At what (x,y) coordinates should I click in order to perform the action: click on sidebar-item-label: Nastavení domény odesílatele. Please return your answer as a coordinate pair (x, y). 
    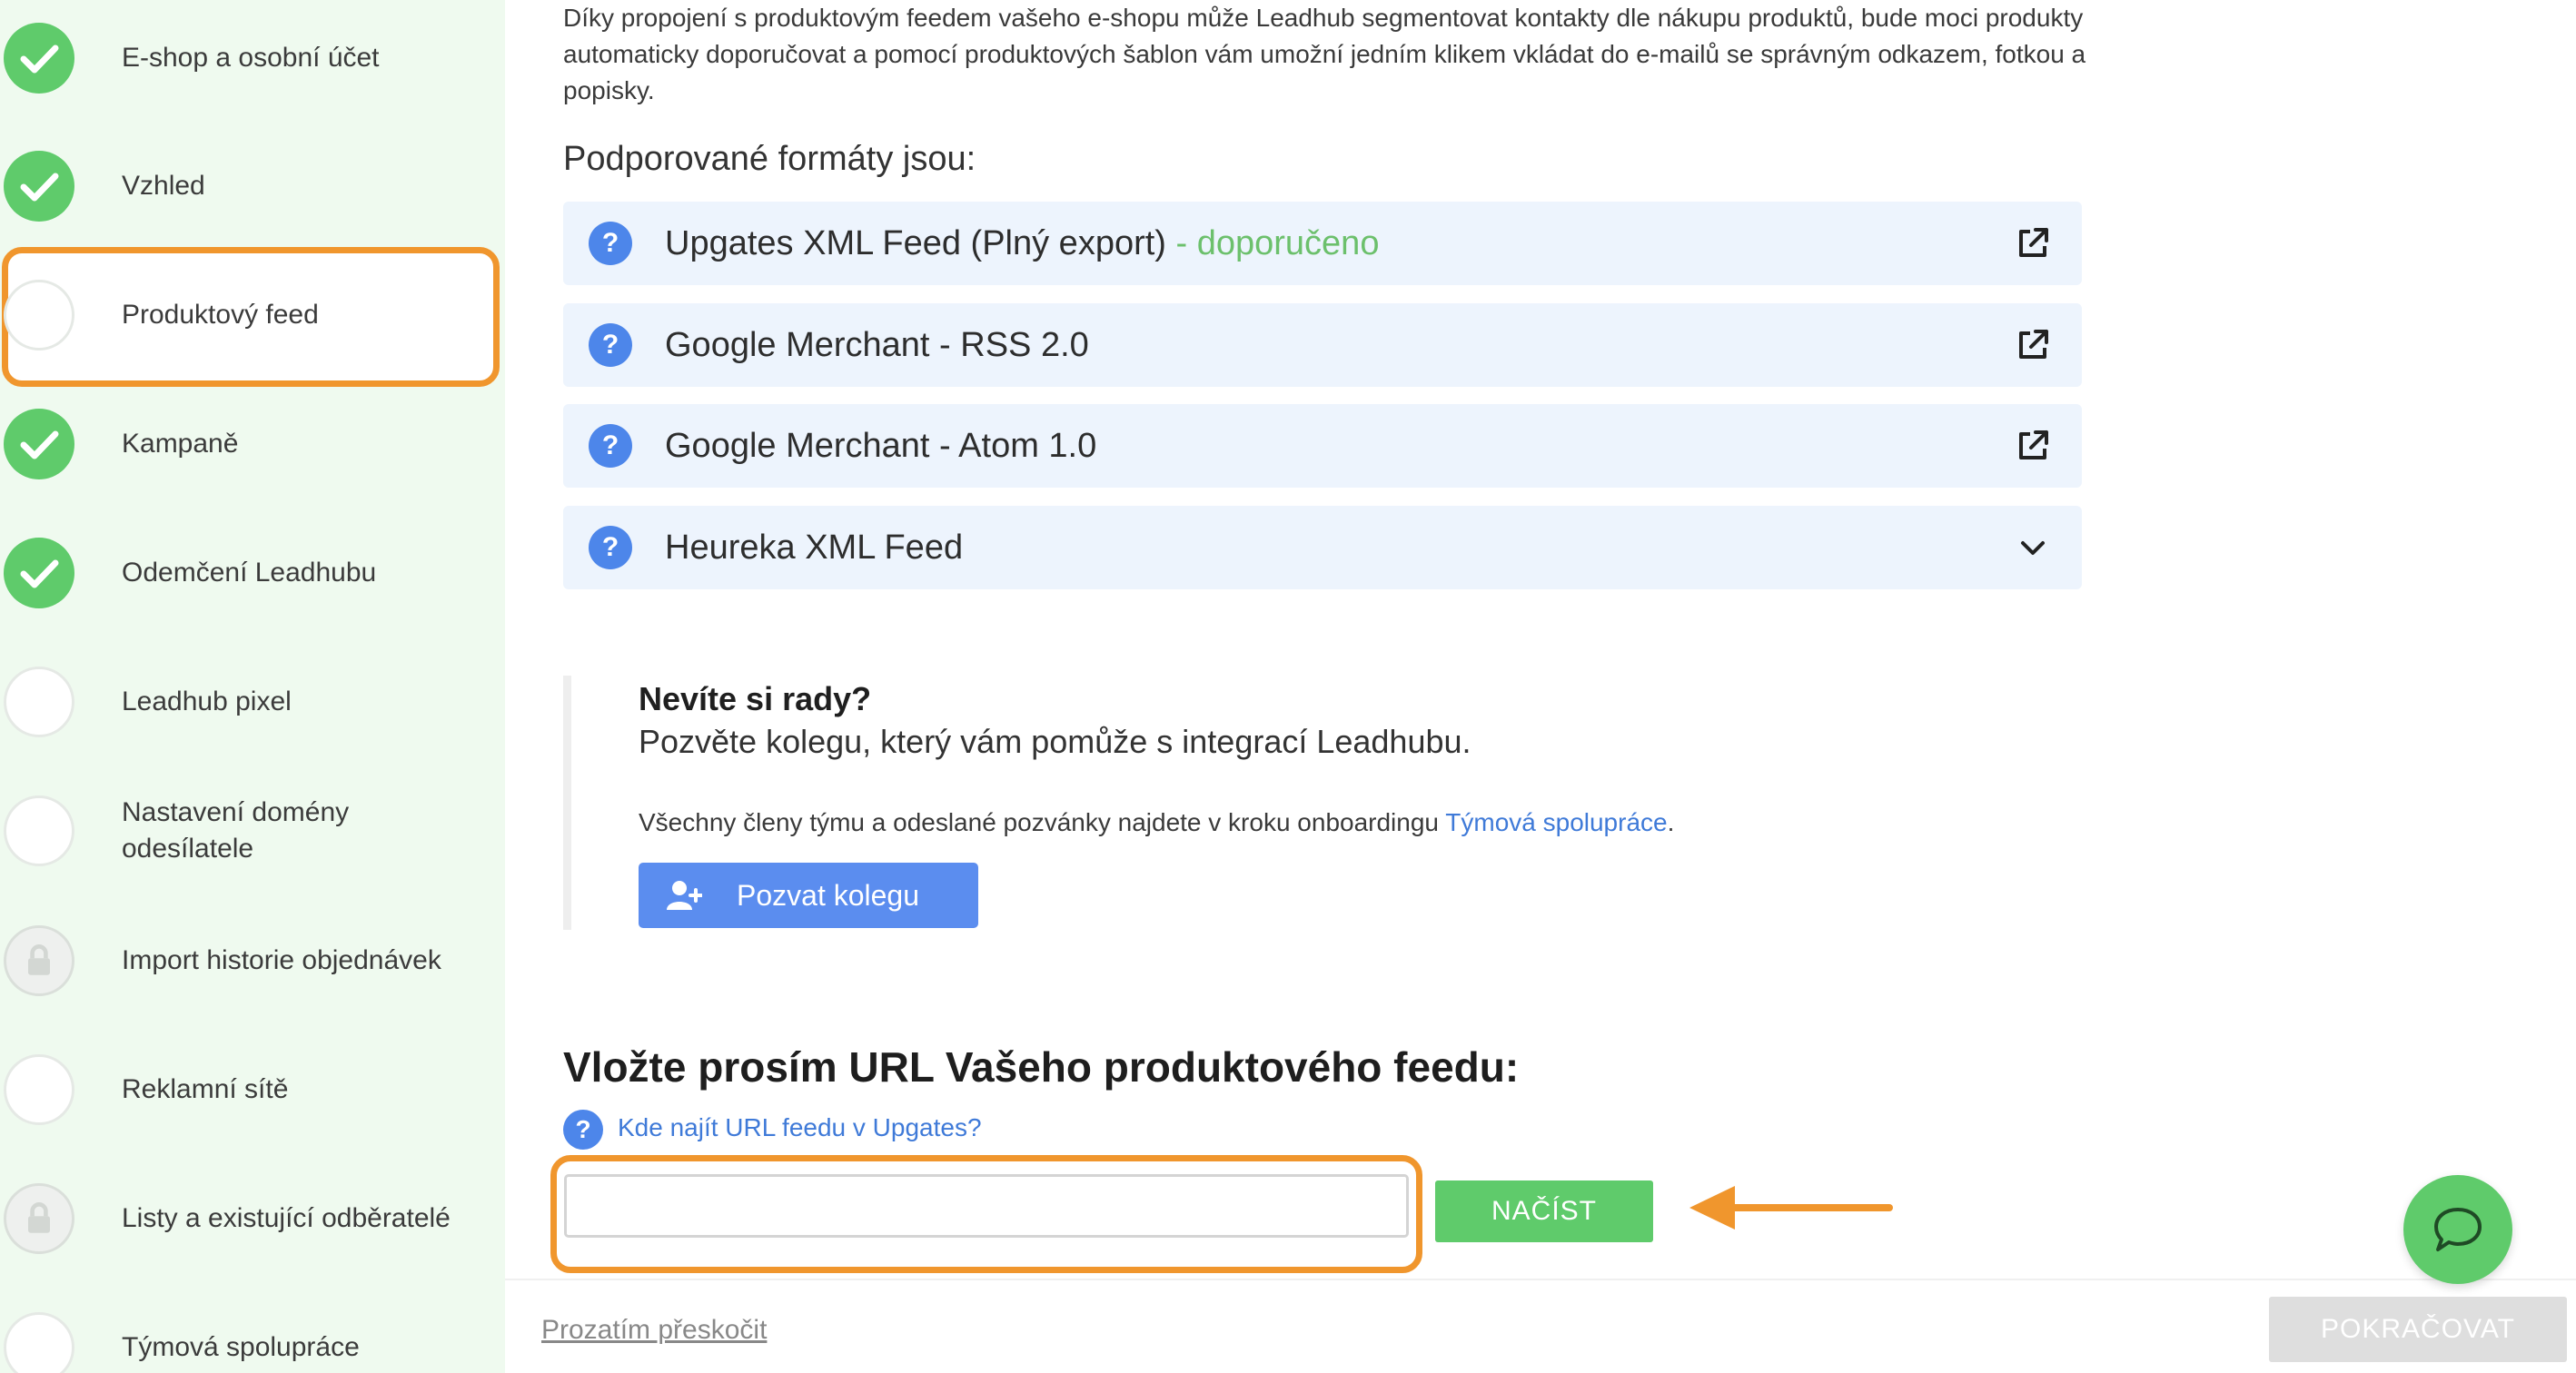
    Looking at the image, I should click on (236, 830).